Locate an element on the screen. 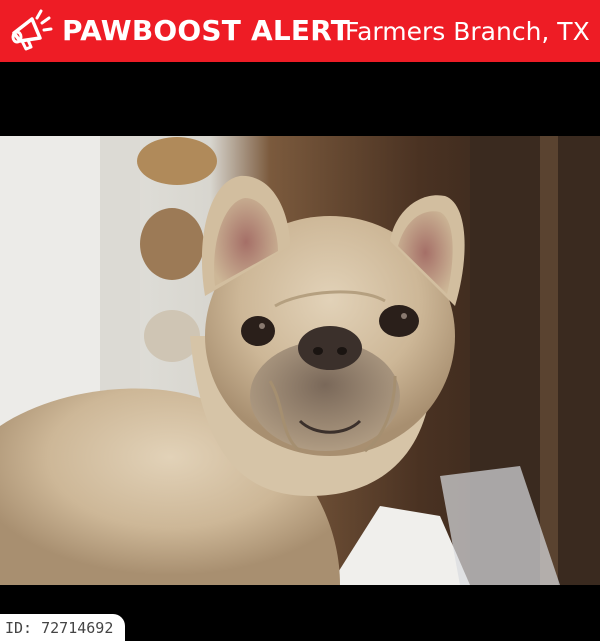 This screenshot has width=600, height=641. brand-title: PAWBOOST ALERT is located at coordinates (206, 30).